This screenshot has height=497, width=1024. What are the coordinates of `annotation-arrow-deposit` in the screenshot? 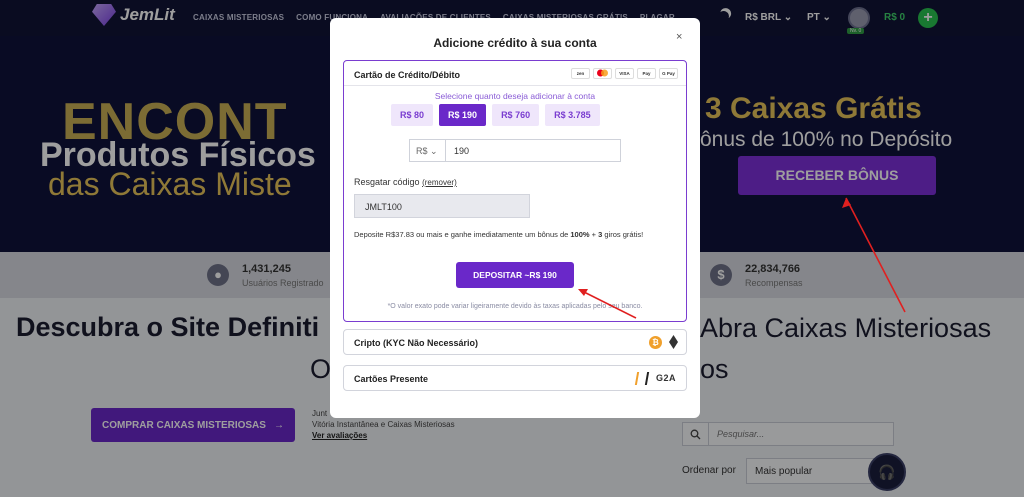 It's located at (608, 304).